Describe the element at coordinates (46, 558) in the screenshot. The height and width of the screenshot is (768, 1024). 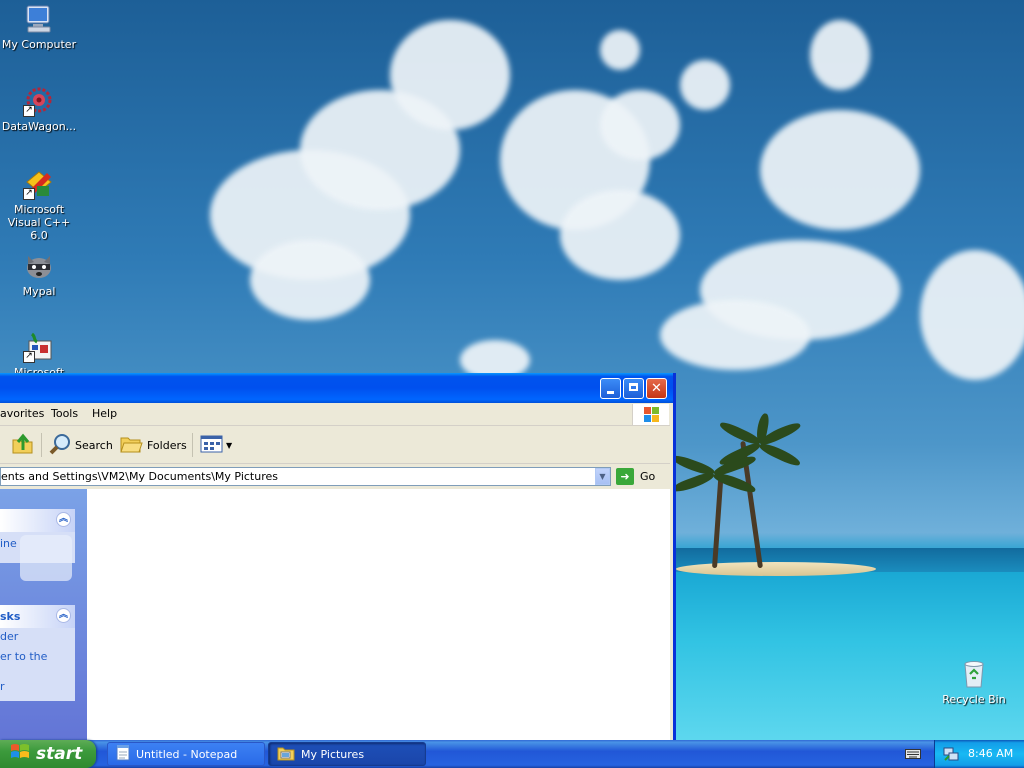
I see `pane-thumbnail-icon` at that location.